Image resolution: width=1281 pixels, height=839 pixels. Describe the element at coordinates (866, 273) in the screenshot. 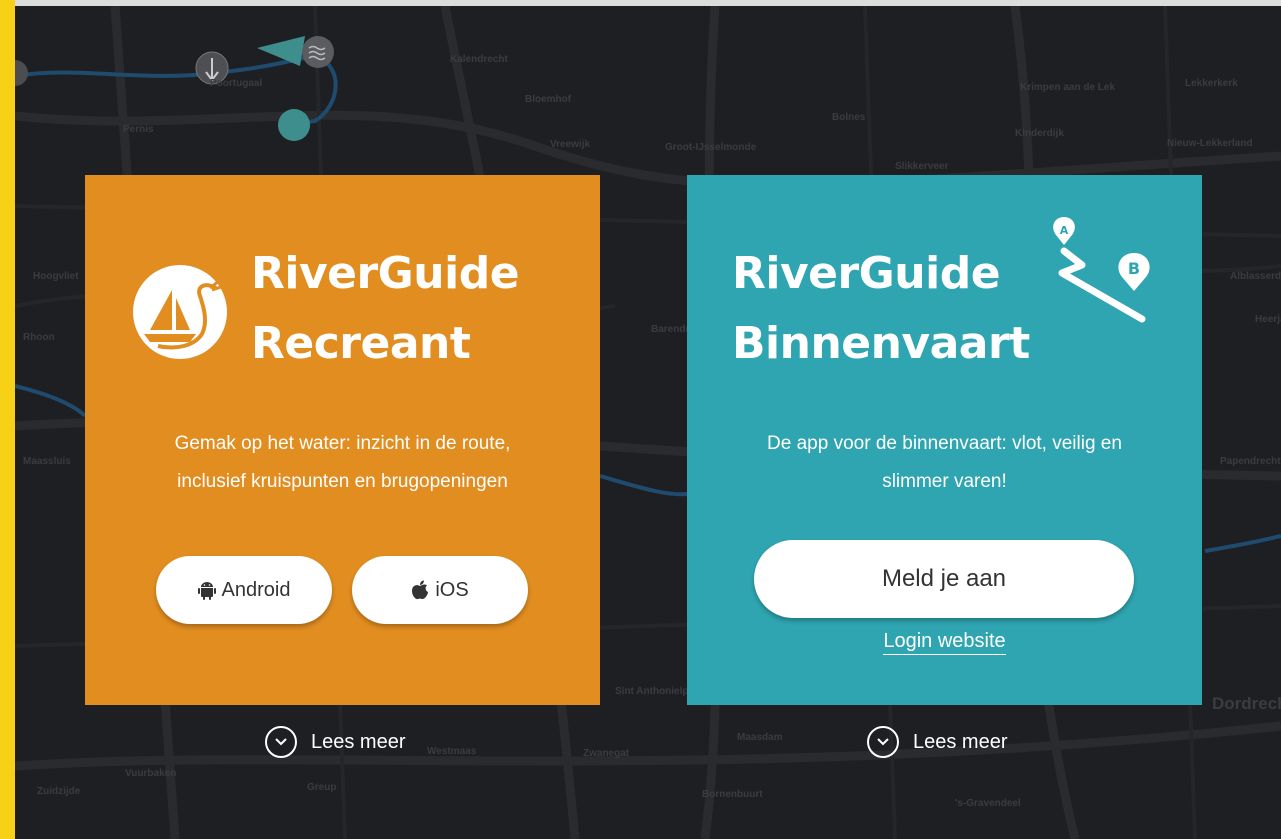

I see `binnenvaart-title-line1: RiverGuide` at that location.